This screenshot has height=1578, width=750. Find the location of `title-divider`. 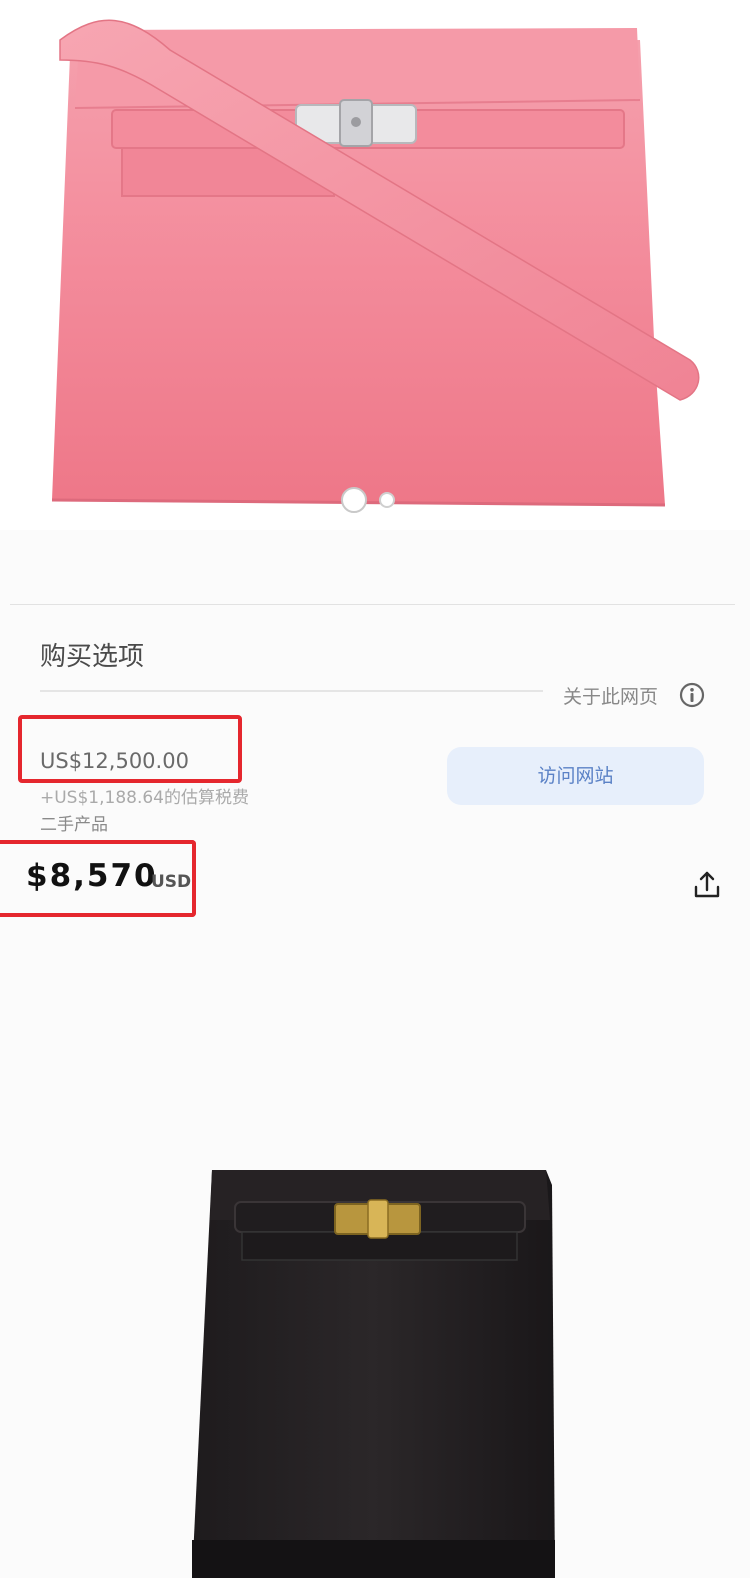

title-divider is located at coordinates (291, 691).